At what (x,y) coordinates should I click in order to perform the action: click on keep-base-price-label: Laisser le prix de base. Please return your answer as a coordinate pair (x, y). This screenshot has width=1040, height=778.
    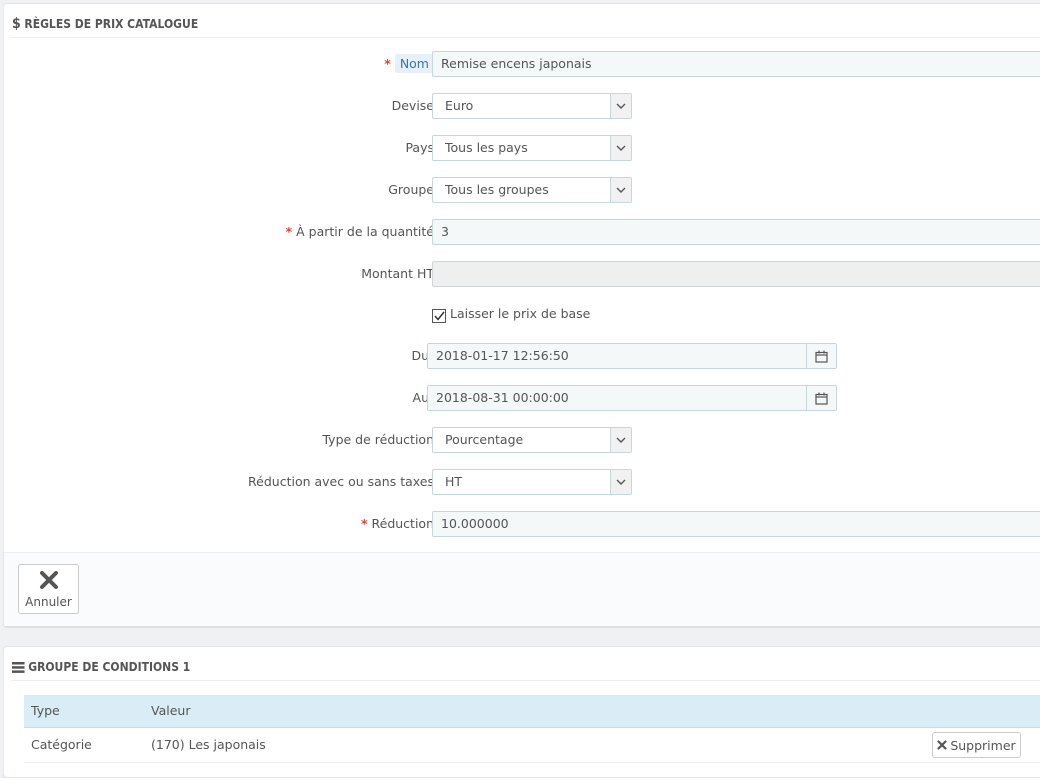
    Looking at the image, I should click on (520, 313).